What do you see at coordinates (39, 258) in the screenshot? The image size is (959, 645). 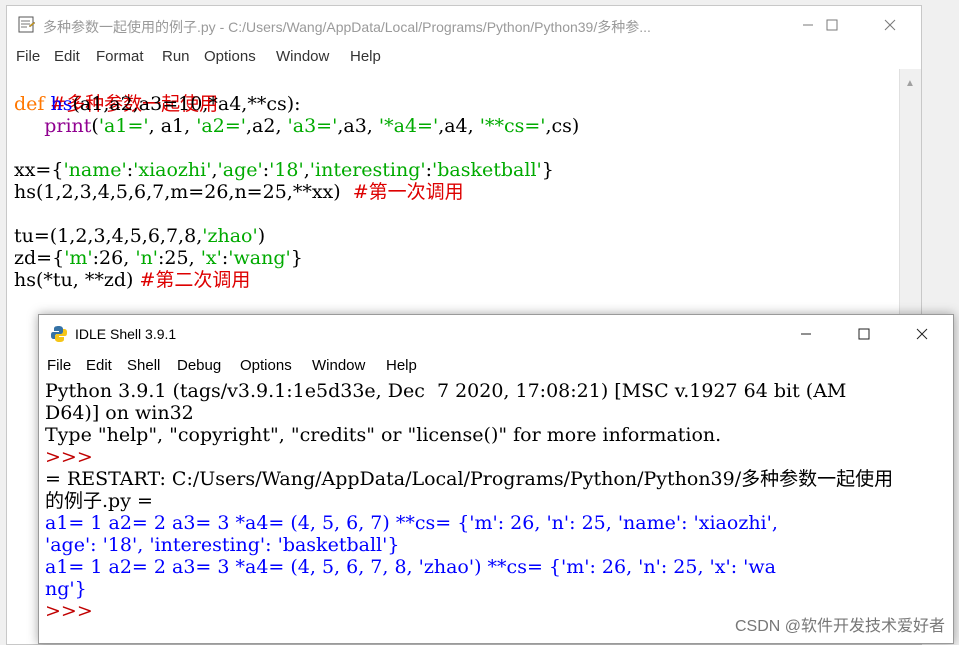 I see `code-text: zd={` at bounding box center [39, 258].